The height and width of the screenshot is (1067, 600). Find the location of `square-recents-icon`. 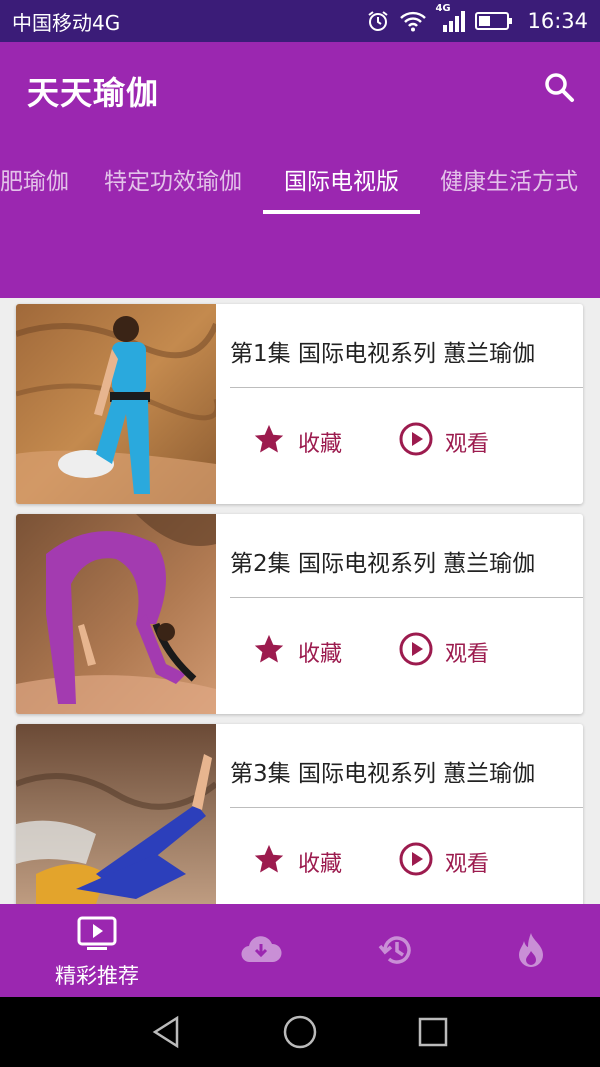

square-recents-icon is located at coordinates (433, 1032).